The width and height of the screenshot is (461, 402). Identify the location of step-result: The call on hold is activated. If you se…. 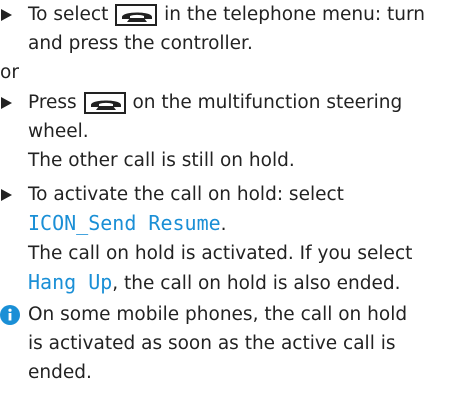
(220, 253).